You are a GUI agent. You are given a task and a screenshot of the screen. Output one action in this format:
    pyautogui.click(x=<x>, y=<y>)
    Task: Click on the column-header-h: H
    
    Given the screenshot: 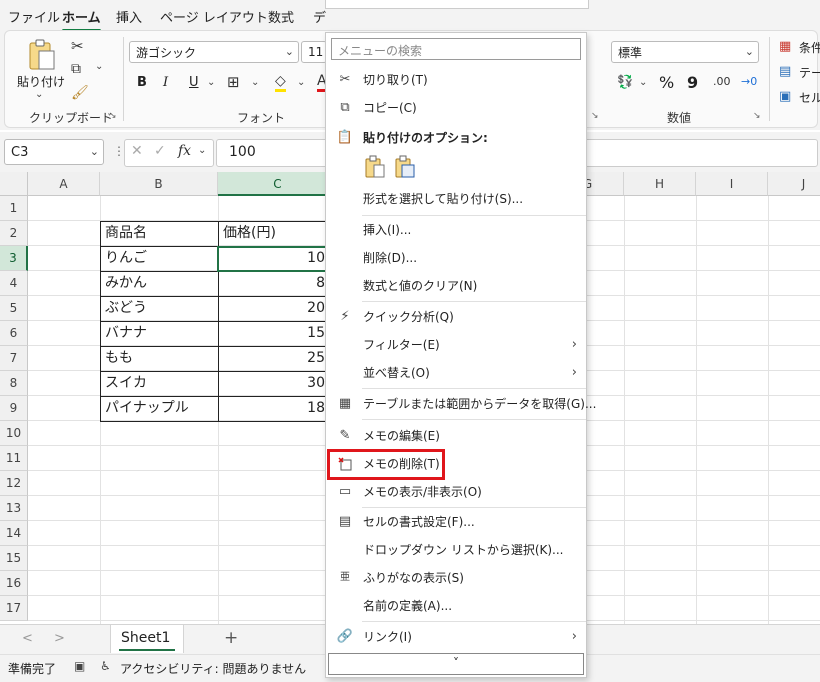 What is the action you would take?
    pyautogui.click(x=660, y=184)
    